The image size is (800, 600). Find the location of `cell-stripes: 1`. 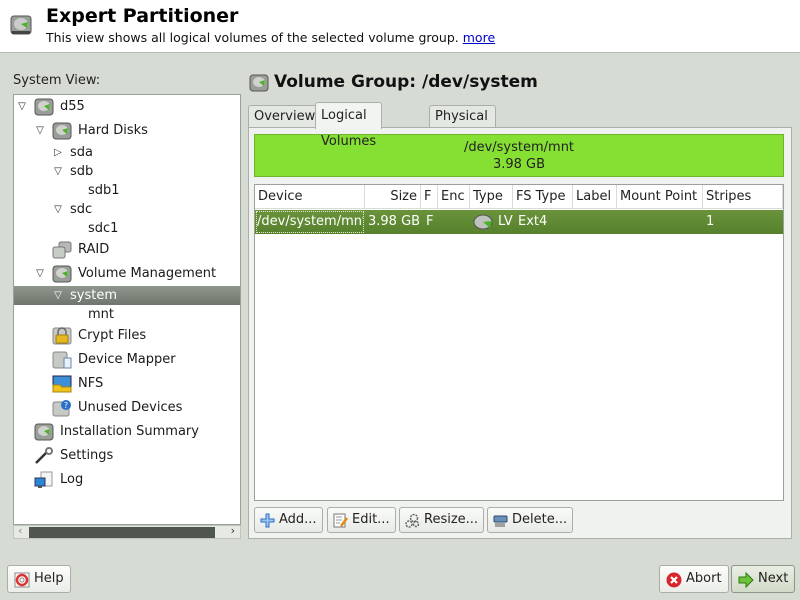

cell-stripes: 1 is located at coordinates (710, 221).